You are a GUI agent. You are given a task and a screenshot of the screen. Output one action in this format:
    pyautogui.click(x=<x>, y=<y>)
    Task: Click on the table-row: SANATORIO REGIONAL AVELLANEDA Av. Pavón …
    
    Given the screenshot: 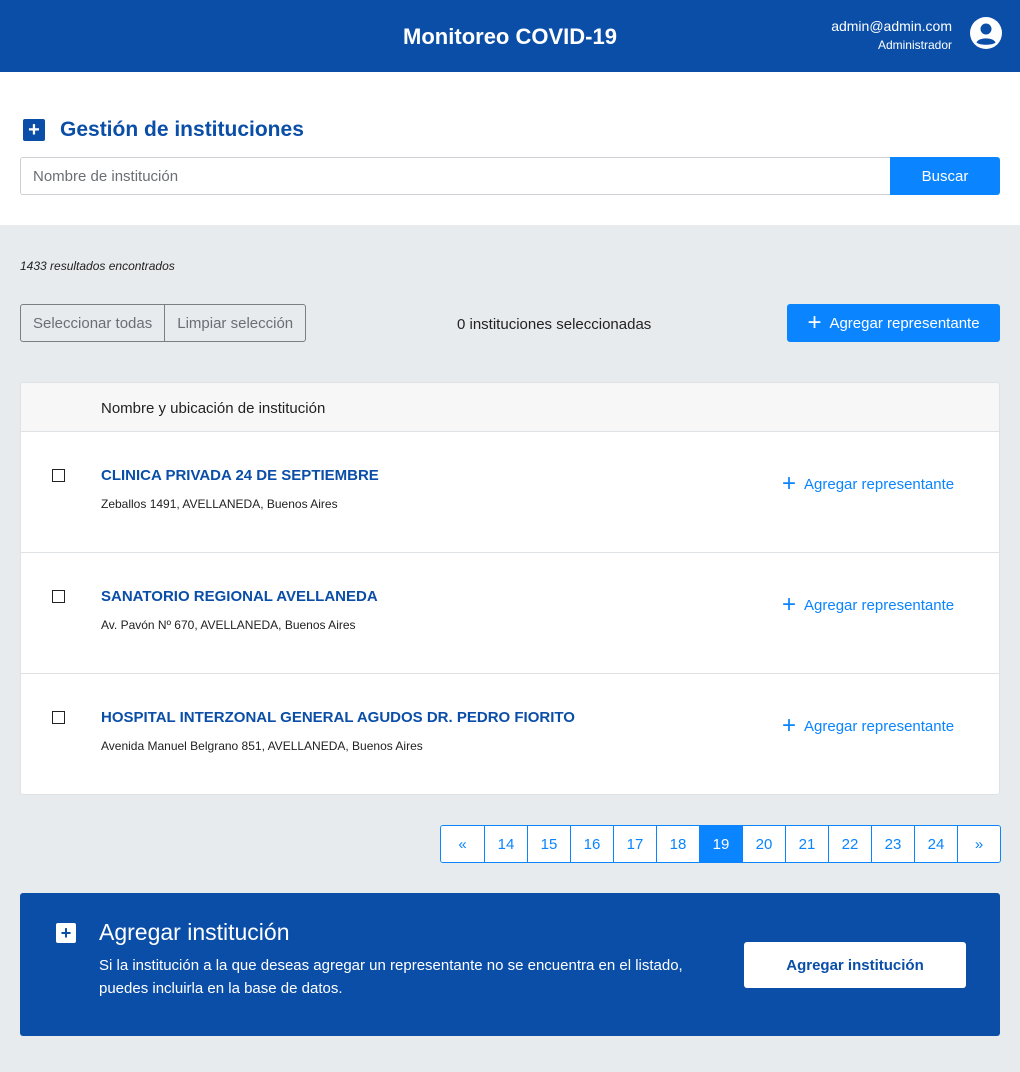 What is the action you would take?
    pyautogui.click(x=510, y=613)
    